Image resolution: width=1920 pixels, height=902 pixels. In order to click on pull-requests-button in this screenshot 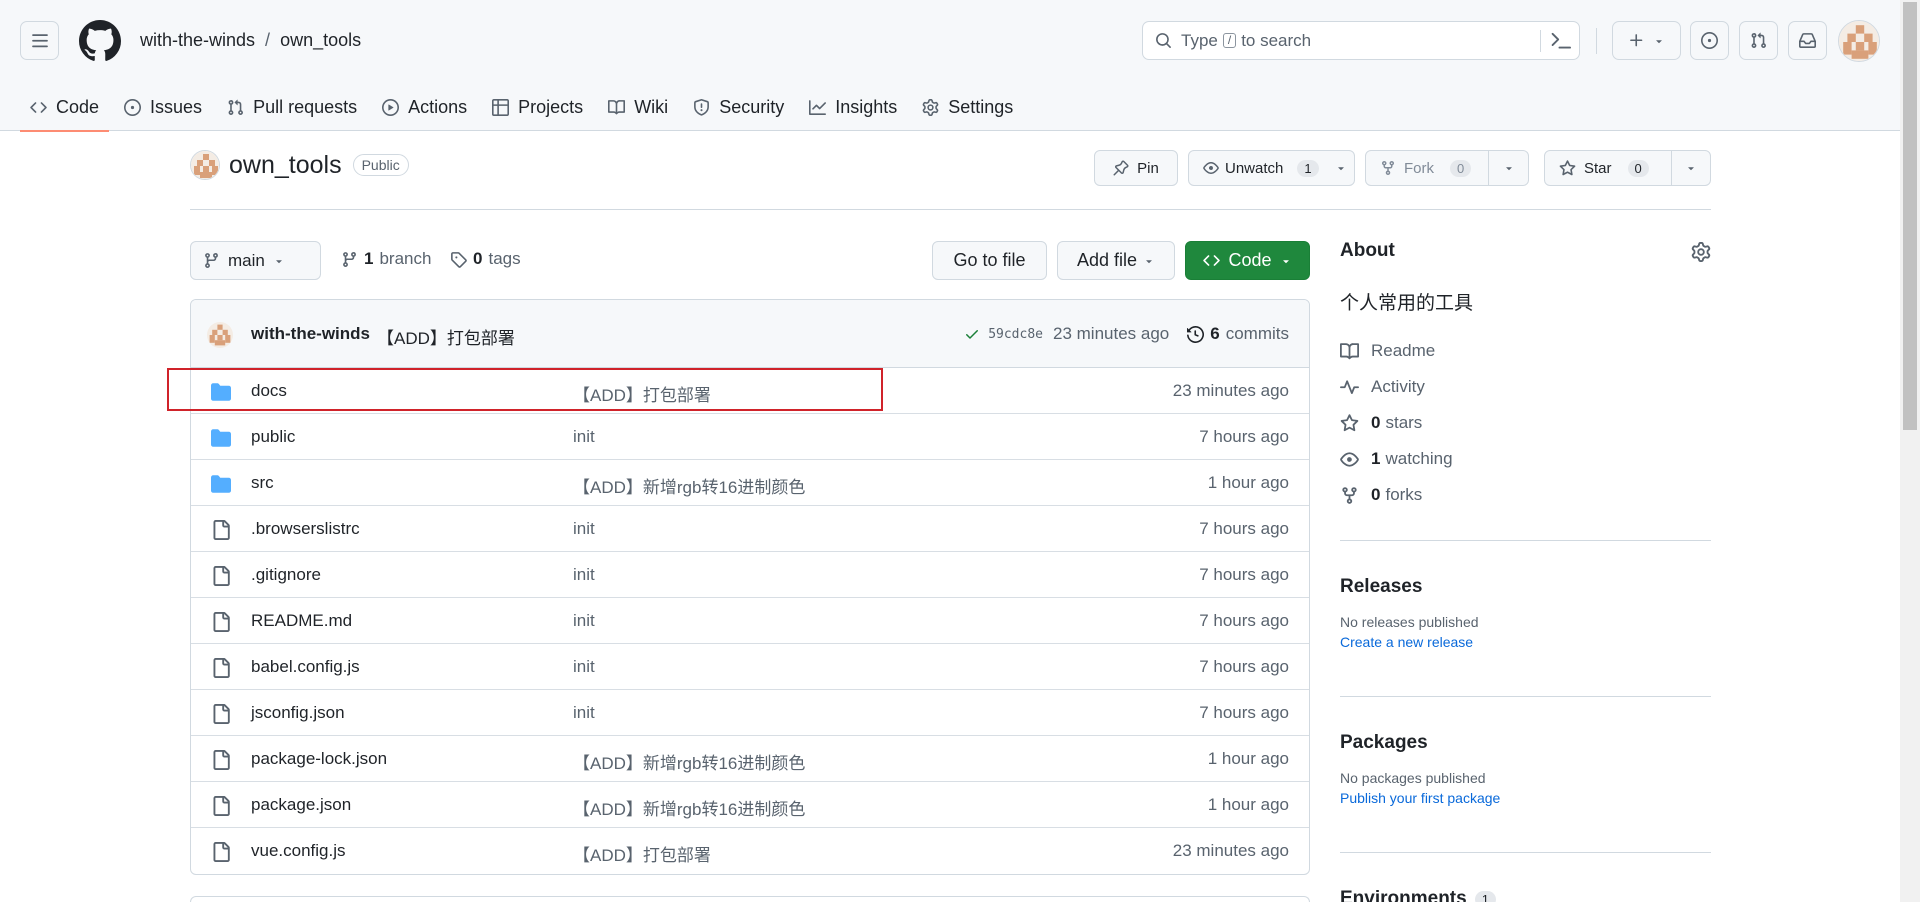, I will do `click(1758, 40)`.